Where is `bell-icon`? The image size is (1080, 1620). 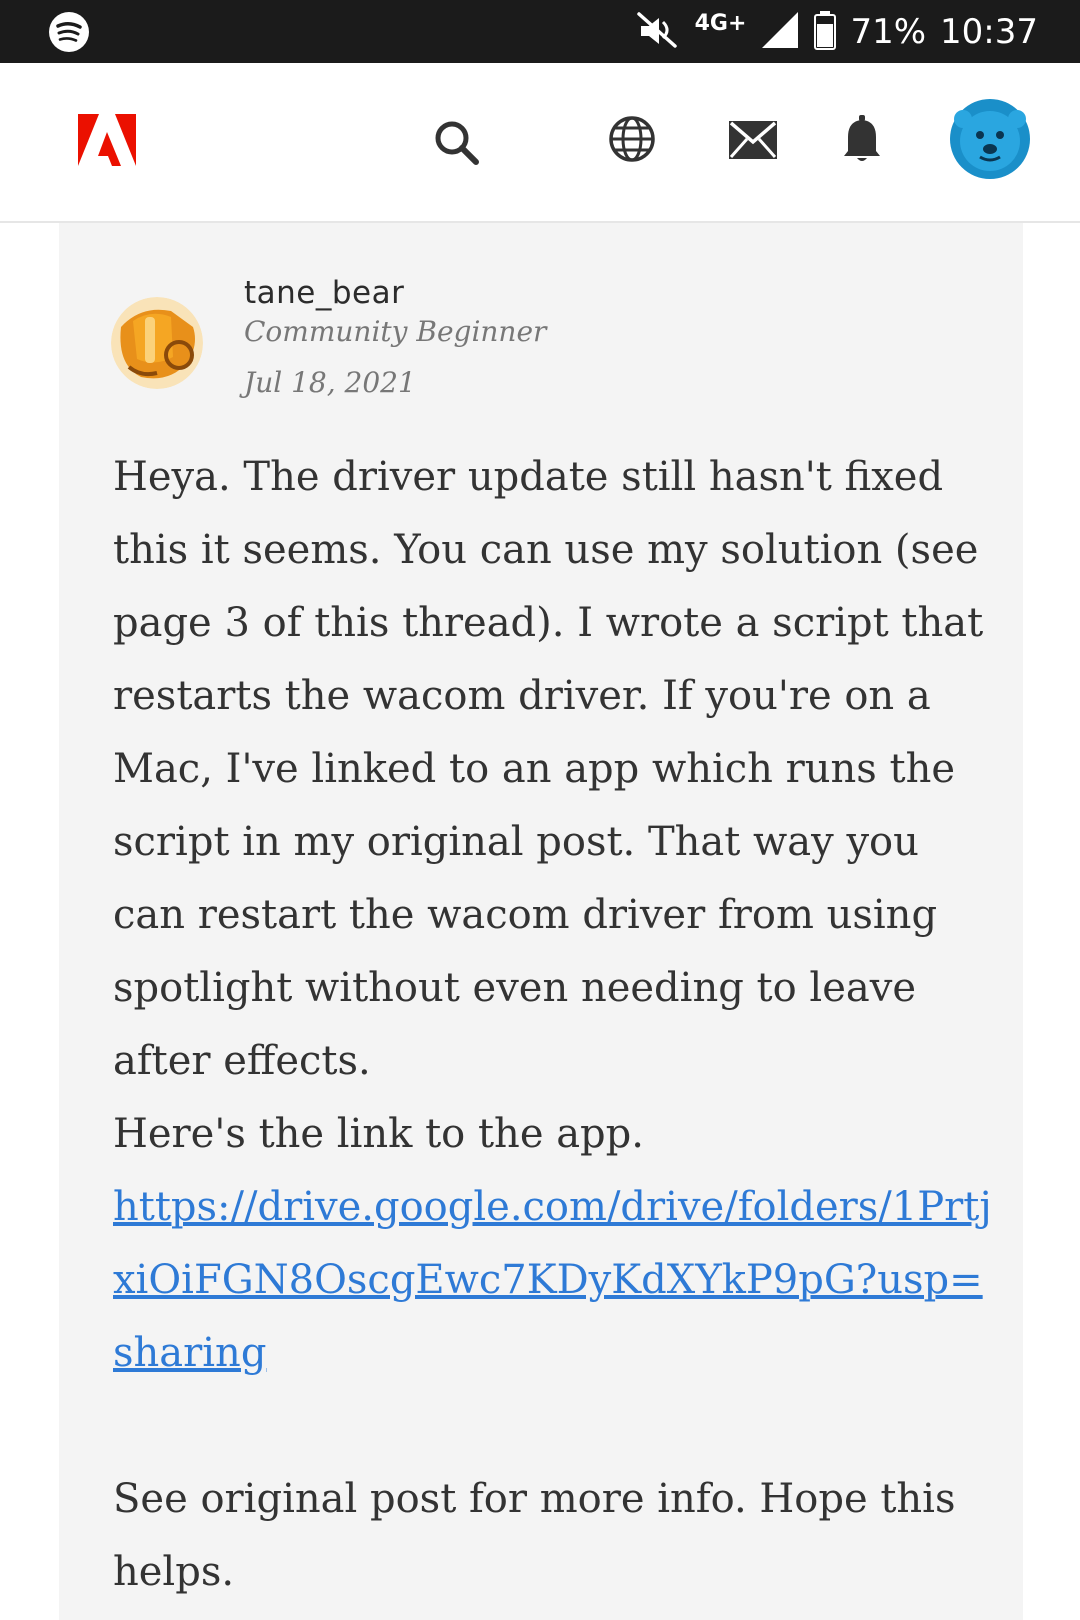 bell-icon is located at coordinates (862, 141).